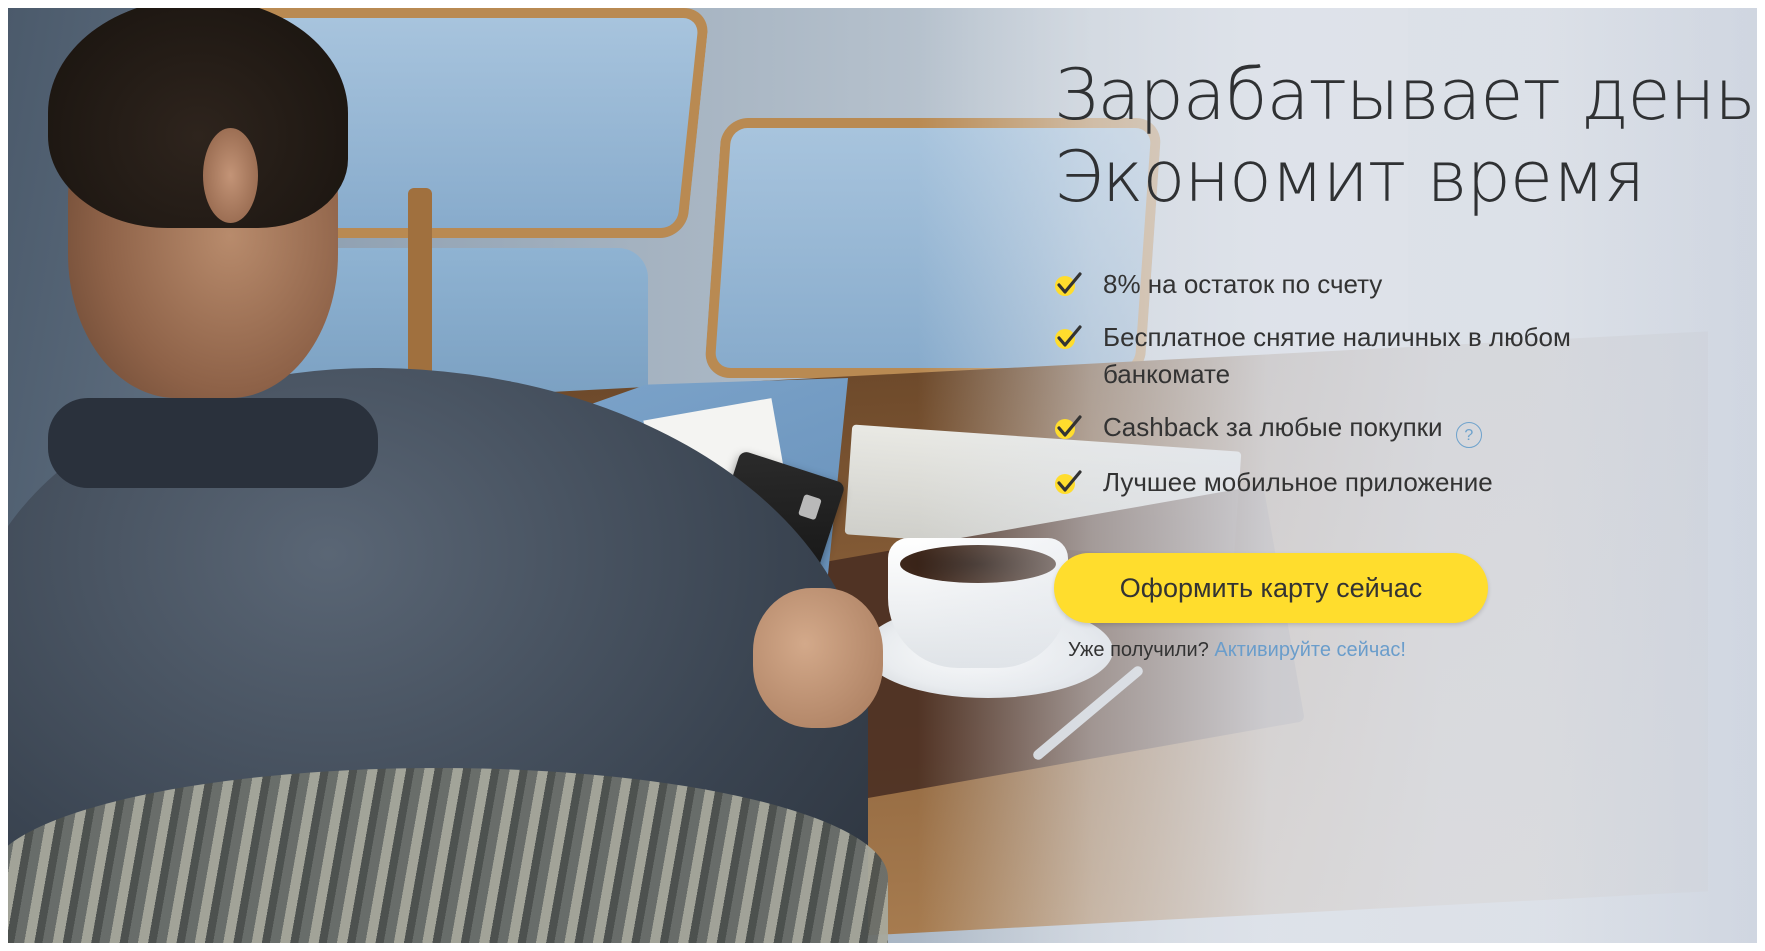 This screenshot has width=1765, height=951. What do you see at coordinates (1468, 435) in the screenshot?
I see `question-icon: ?` at bounding box center [1468, 435].